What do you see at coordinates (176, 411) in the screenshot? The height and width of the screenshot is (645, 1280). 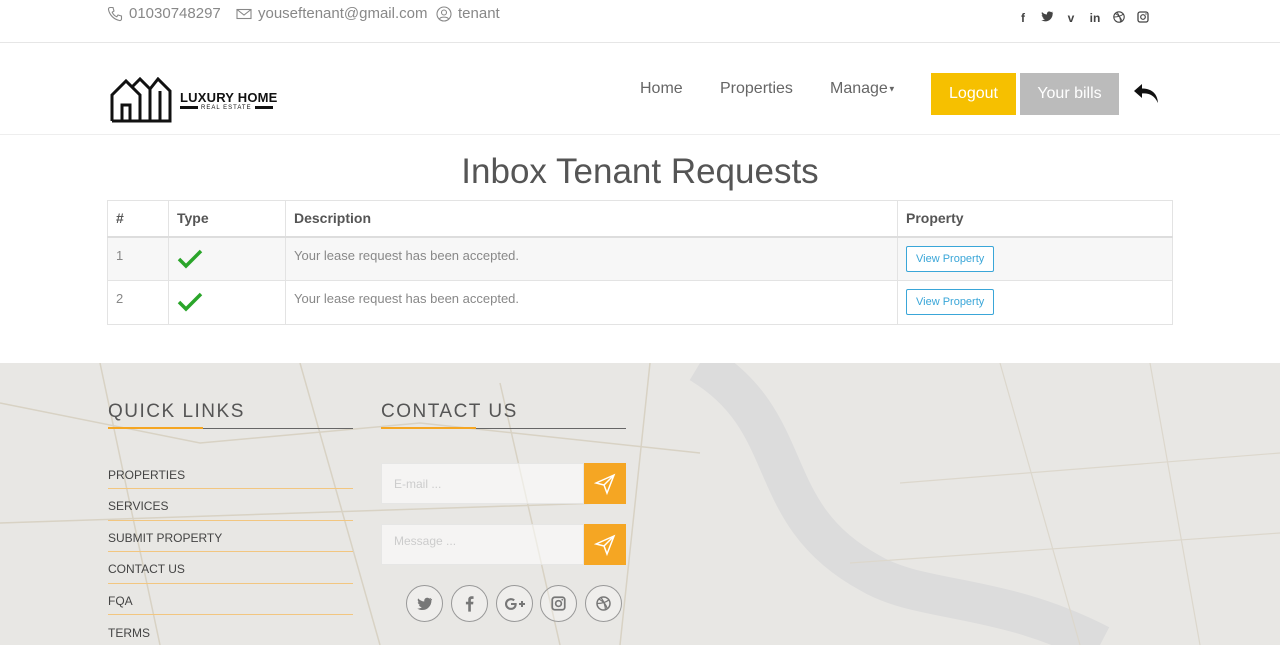 I see `quick-links-heading: QUICK LINKS` at bounding box center [176, 411].